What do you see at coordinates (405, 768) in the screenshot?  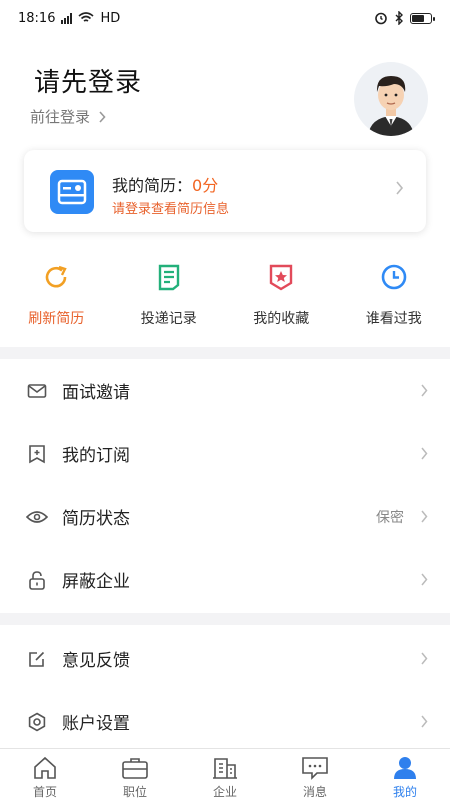 I see `user-icon` at bounding box center [405, 768].